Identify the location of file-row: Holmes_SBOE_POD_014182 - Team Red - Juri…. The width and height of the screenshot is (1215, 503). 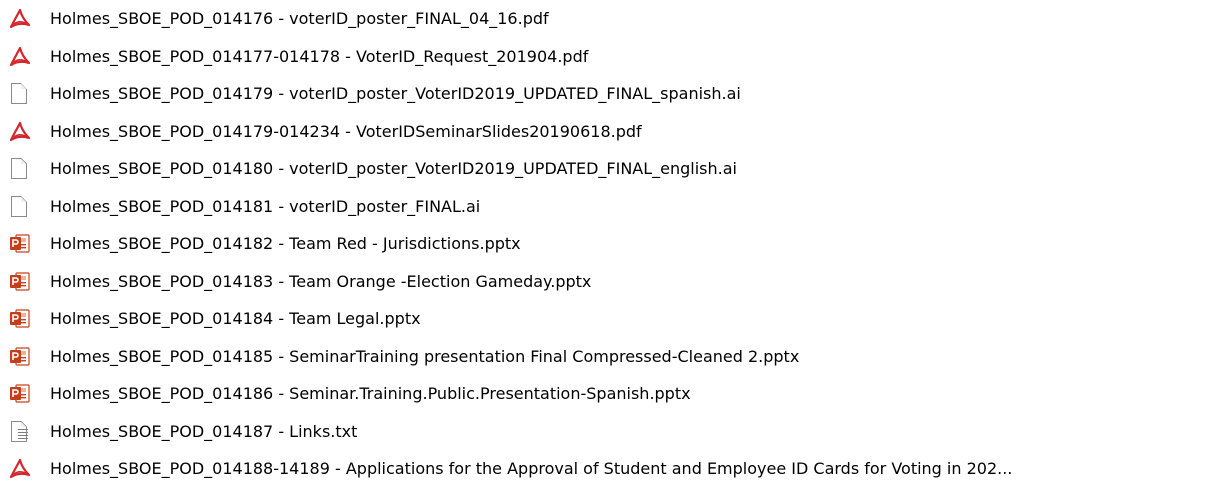
(260, 244).